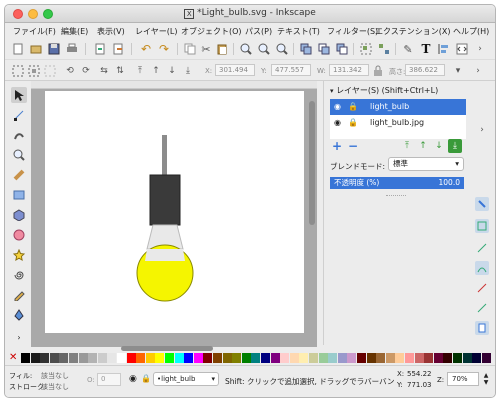 The image size is (500, 402). Describe the element at coordinates (425, 70) in the screenshot. I see `h-field: 386.622` at that location.